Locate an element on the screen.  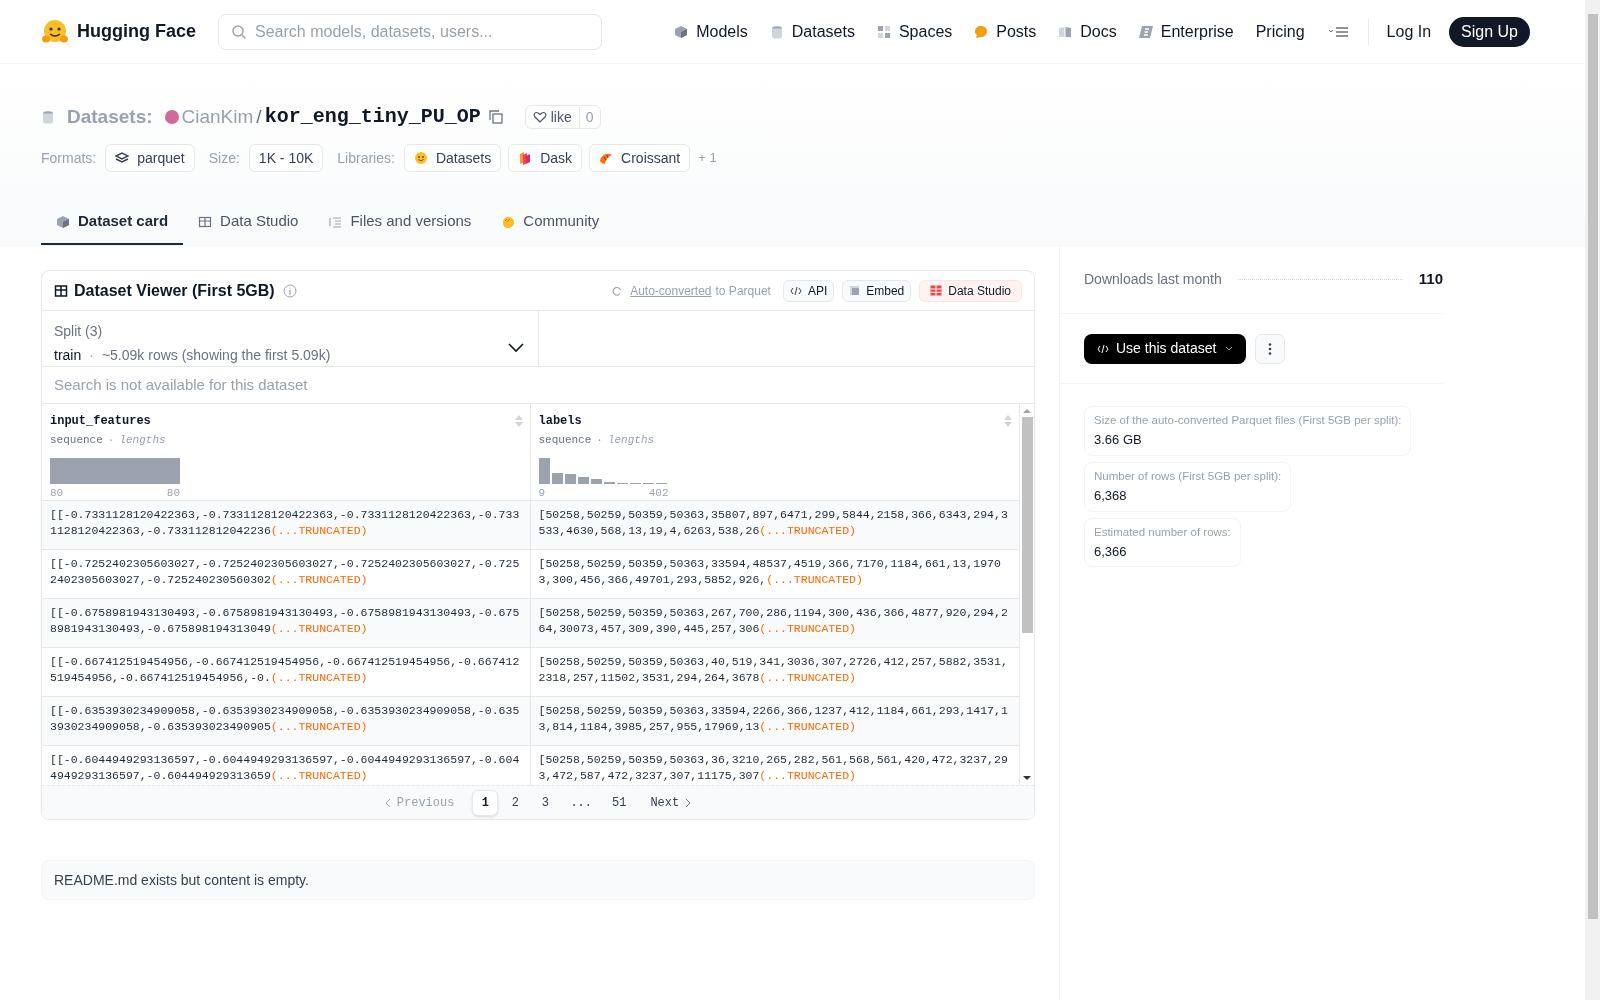
tag-chip: 1K - 10K is located at coordinates (286, 158).